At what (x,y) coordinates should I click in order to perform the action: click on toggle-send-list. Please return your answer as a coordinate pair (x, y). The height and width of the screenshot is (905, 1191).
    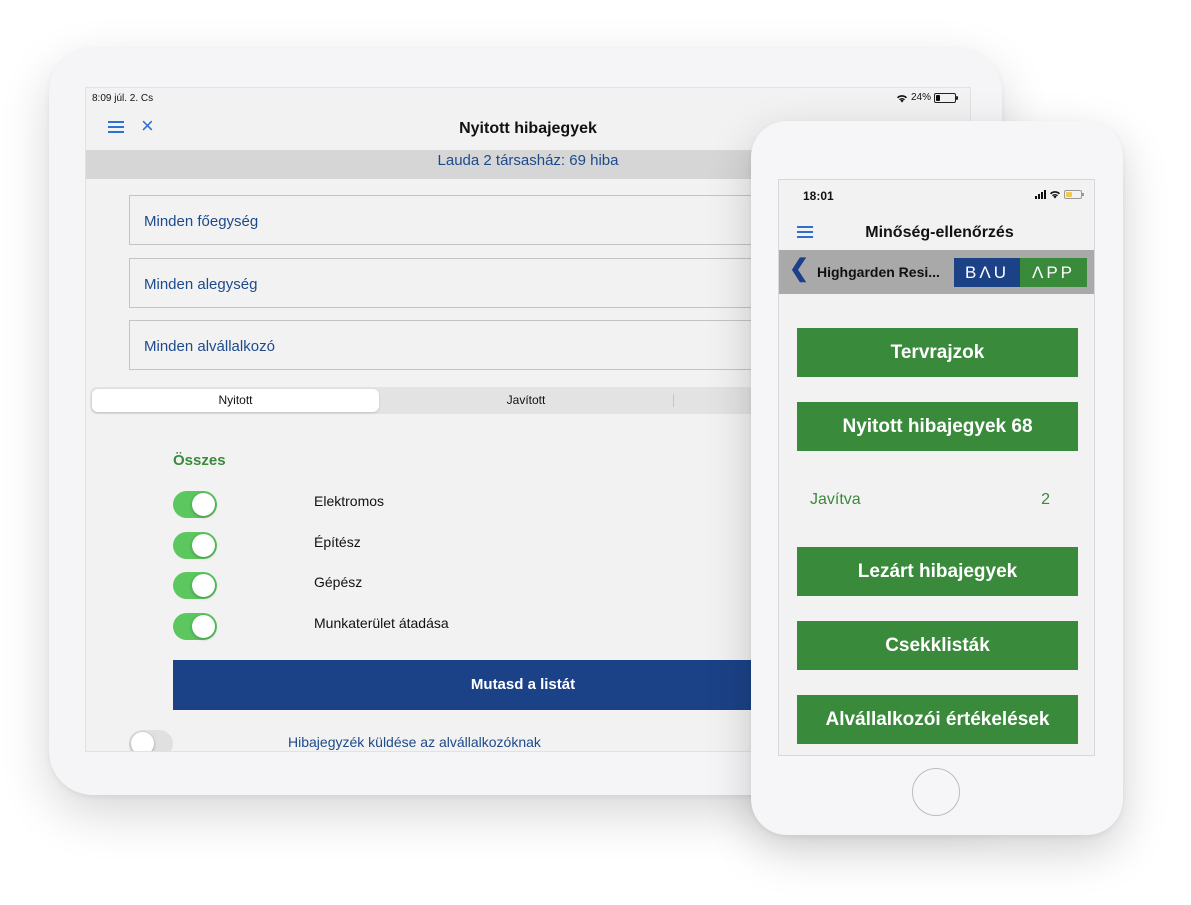
    Looking at the image, I should click on (151, 740).